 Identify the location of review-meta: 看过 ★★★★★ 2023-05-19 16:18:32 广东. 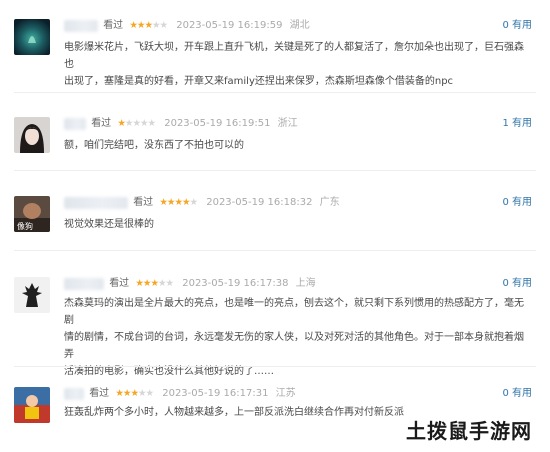
(202, 203).